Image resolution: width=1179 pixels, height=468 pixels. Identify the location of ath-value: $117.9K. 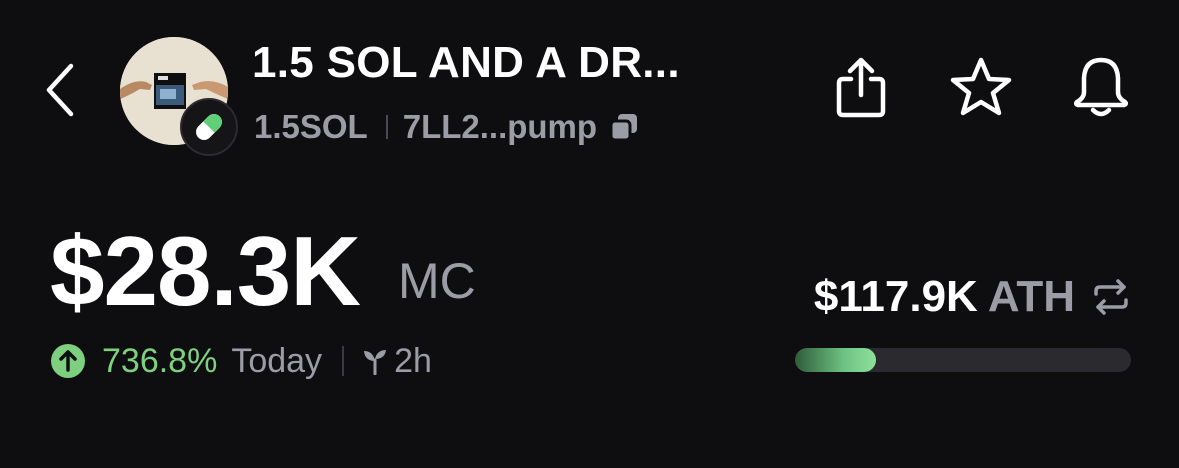
(895, 296).